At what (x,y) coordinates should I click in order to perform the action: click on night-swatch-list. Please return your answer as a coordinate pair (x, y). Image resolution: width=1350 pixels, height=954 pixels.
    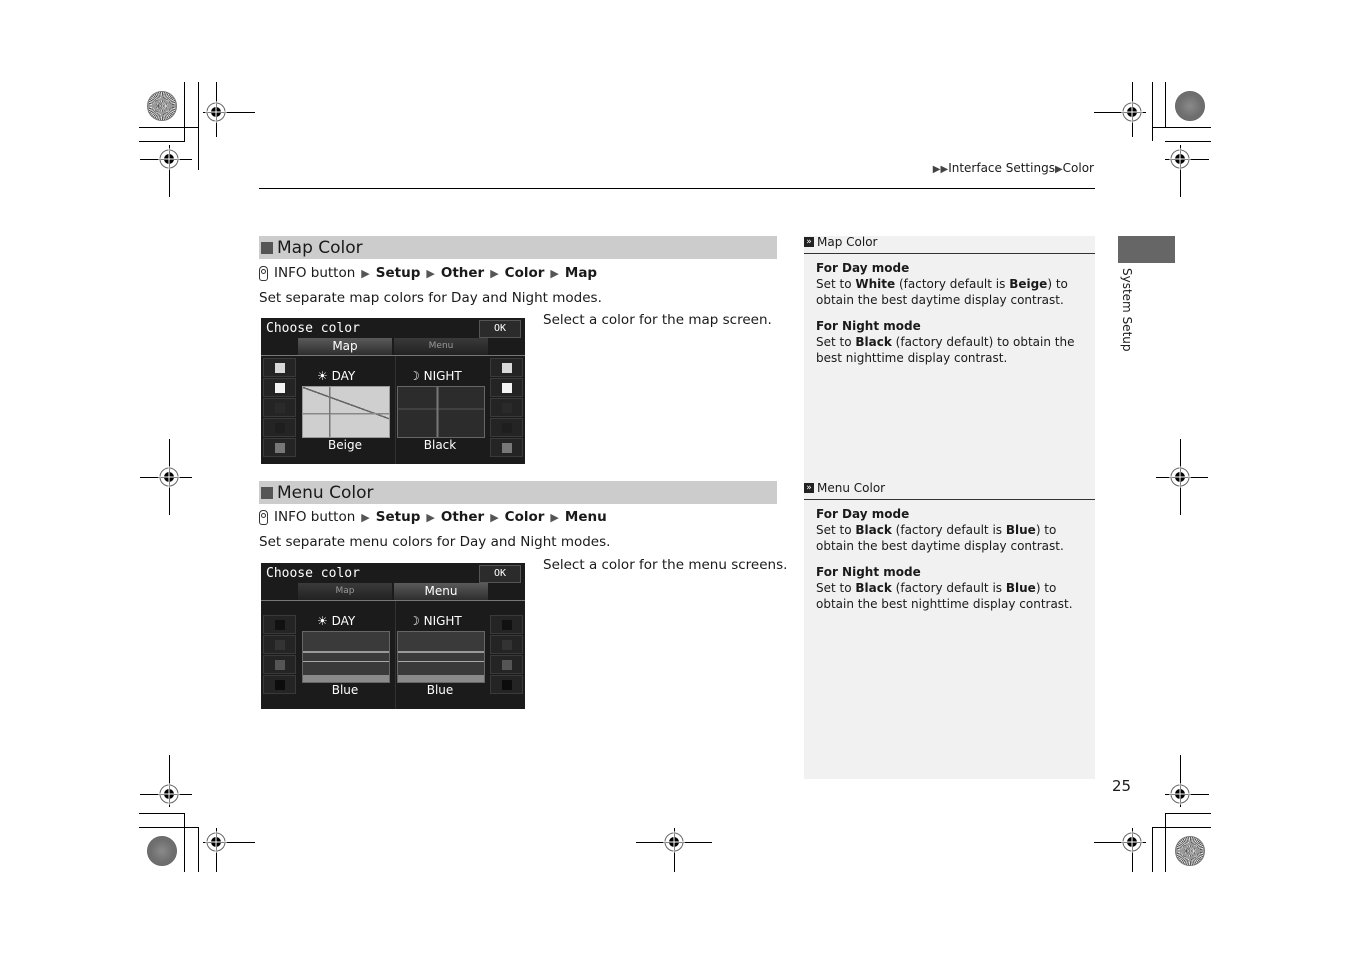
    Looking at the image, I should click on (506, 408).